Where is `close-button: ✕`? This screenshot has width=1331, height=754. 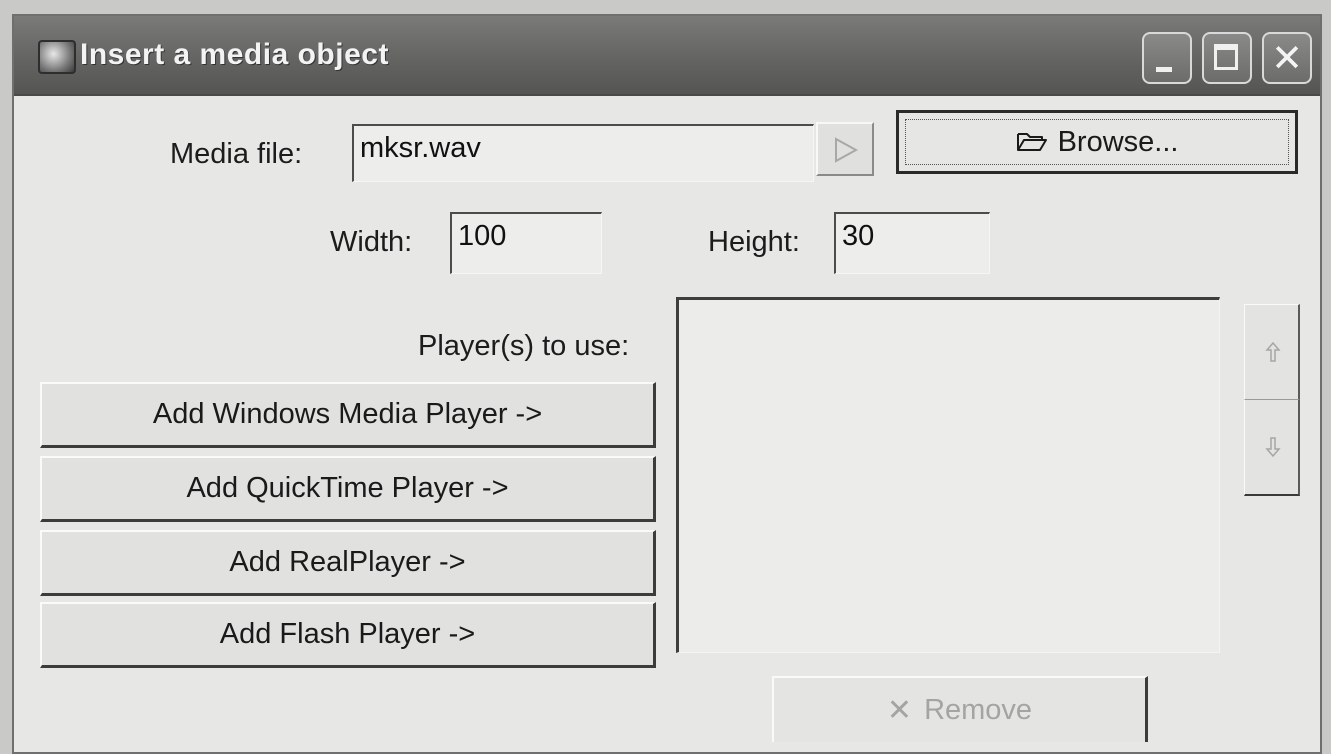
close-button: ✕ is located at coordinates (1287, 58).